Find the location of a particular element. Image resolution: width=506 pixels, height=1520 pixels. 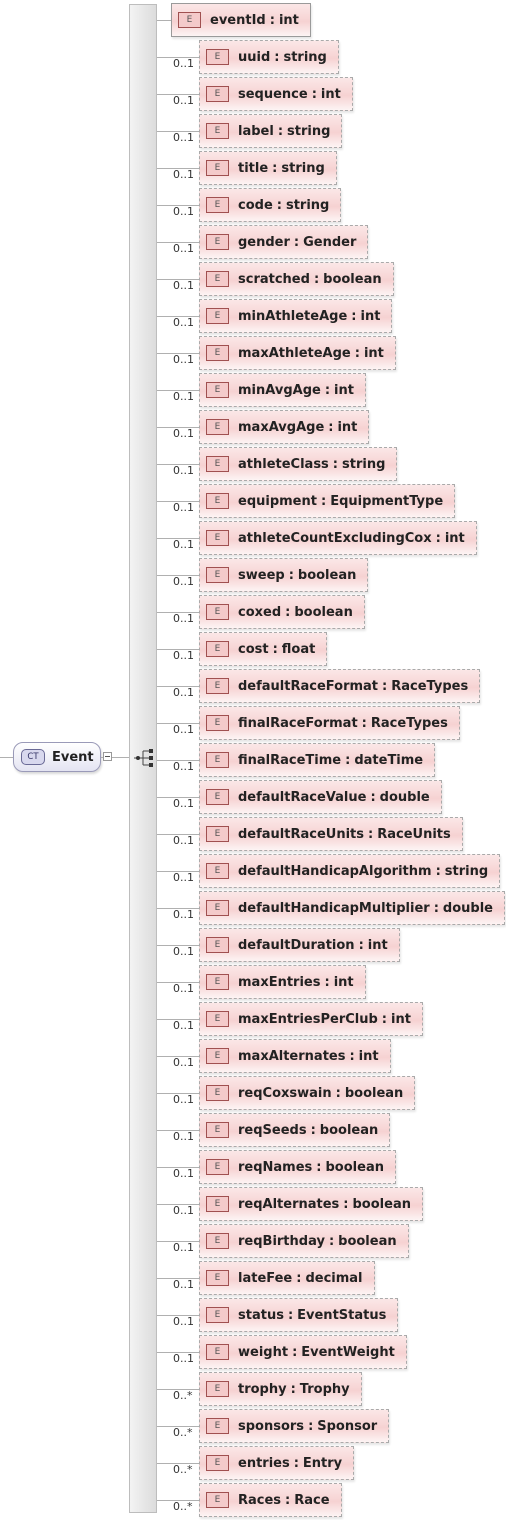

element-row: 0..1 EminAthleteAge: int is located at coordinates (331, 317).